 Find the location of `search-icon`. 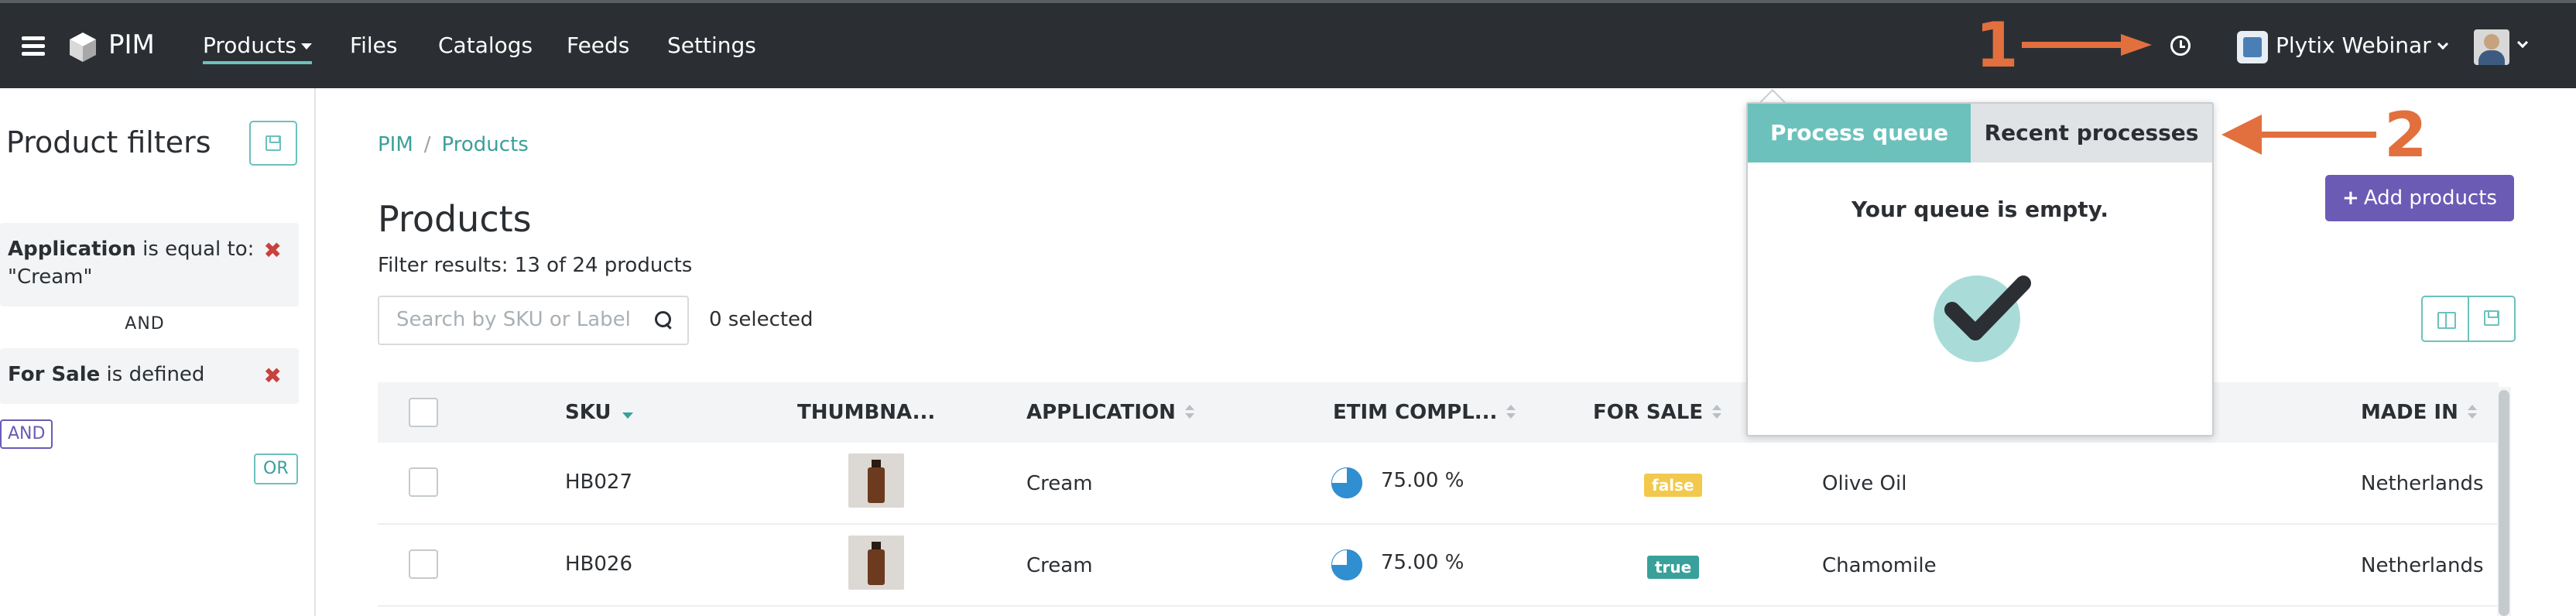

search-icon is located at coordinates (664, 320).